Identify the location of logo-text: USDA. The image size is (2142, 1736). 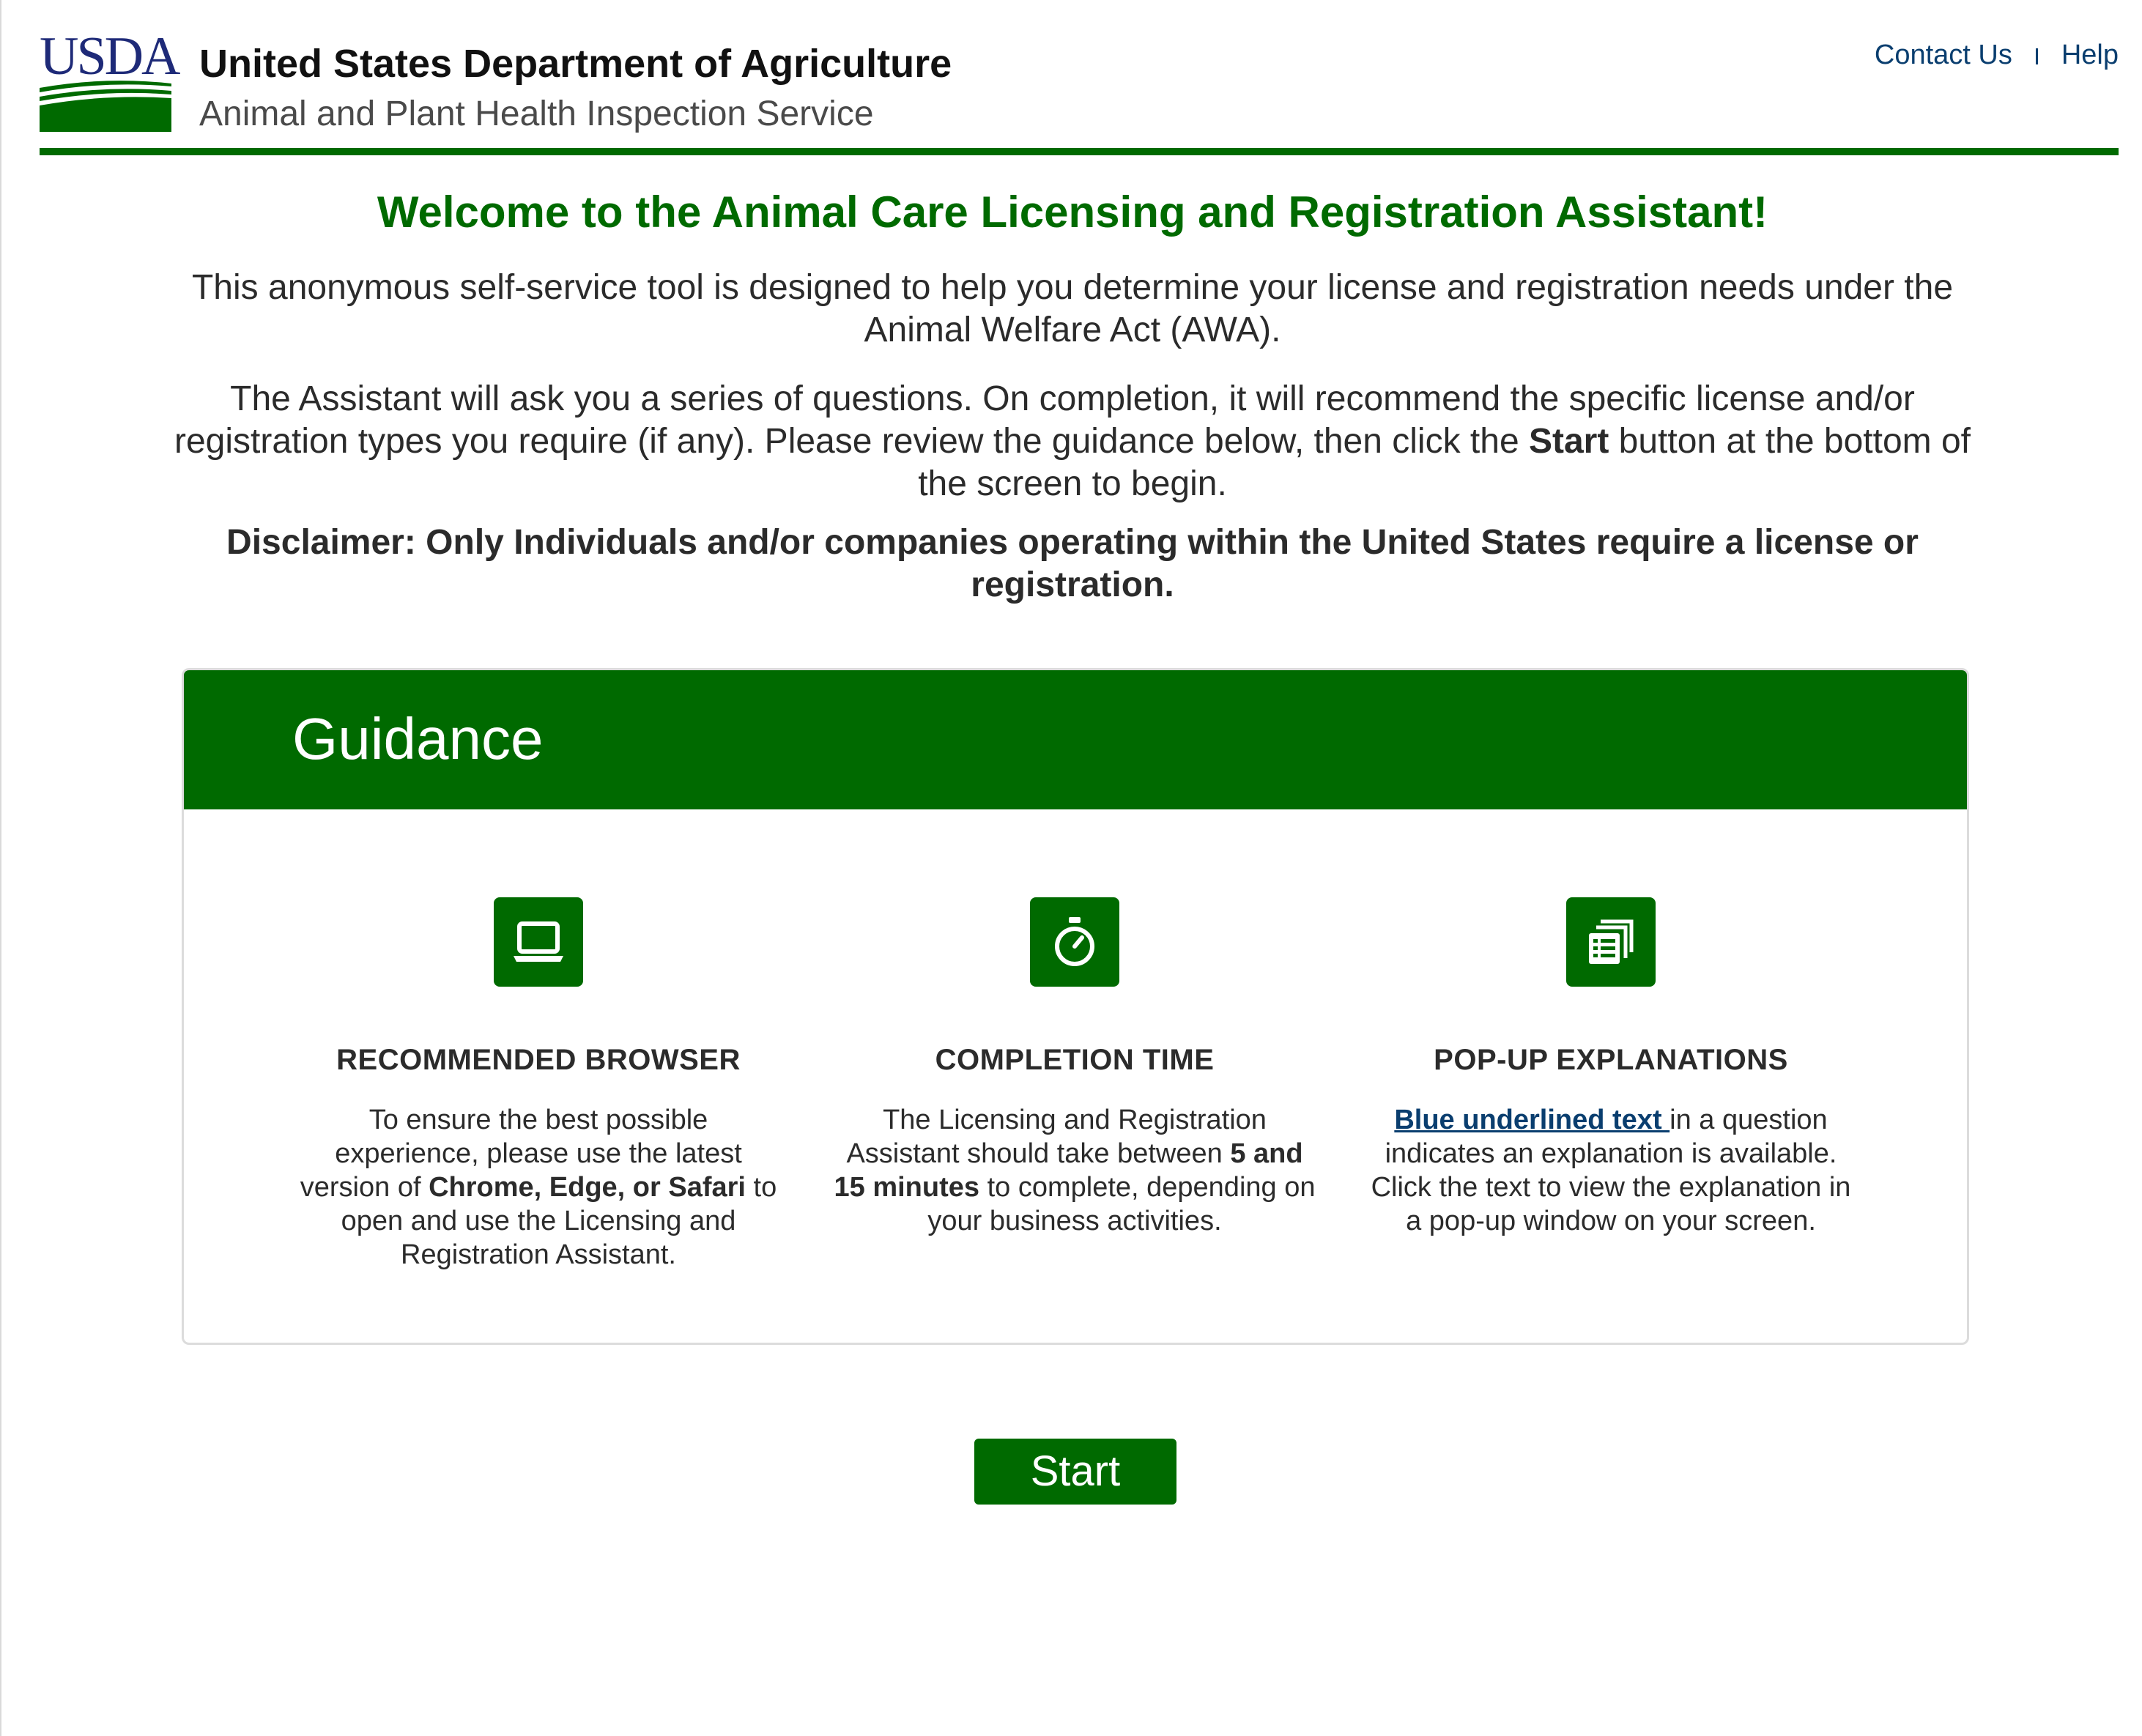
(110, 56).